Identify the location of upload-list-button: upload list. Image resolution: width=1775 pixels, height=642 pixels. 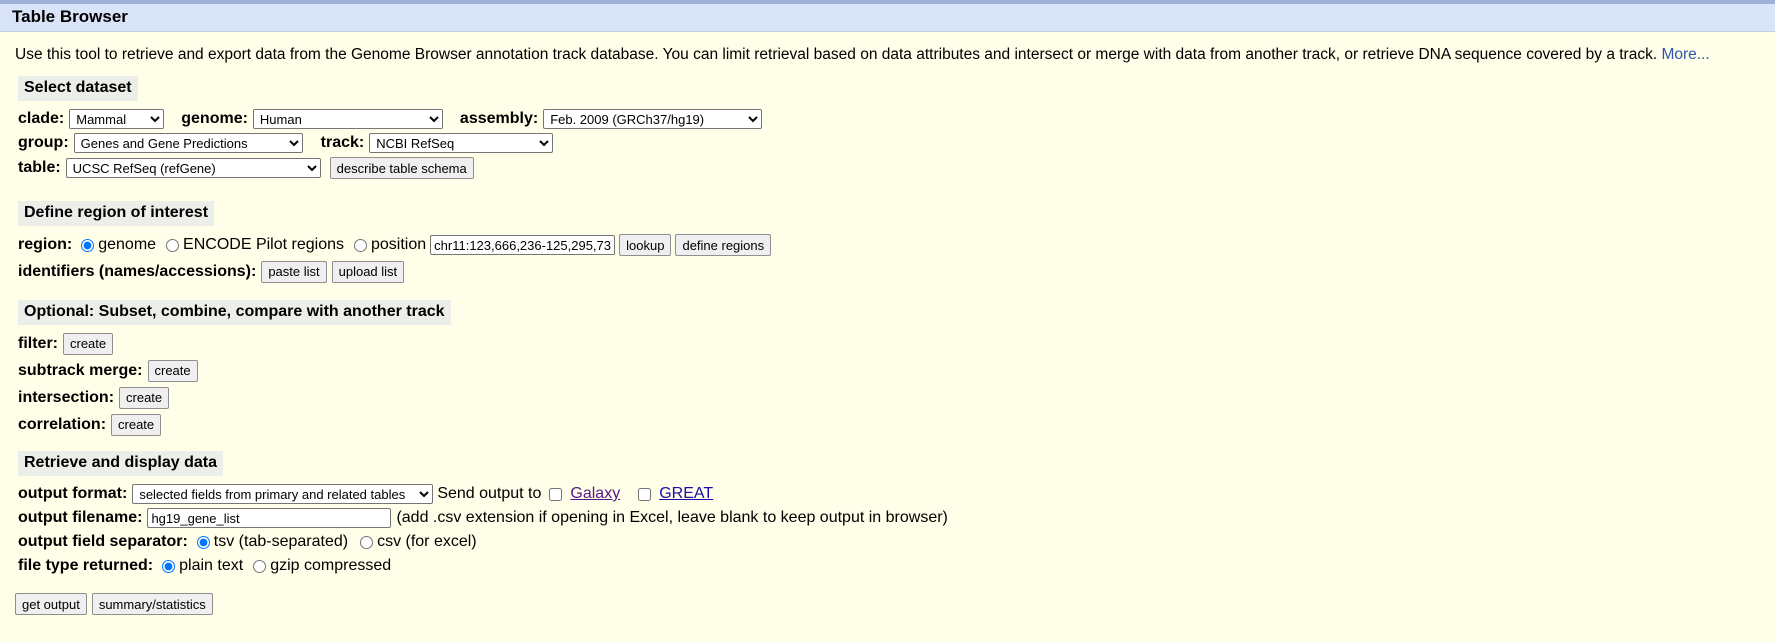
(368, 271).